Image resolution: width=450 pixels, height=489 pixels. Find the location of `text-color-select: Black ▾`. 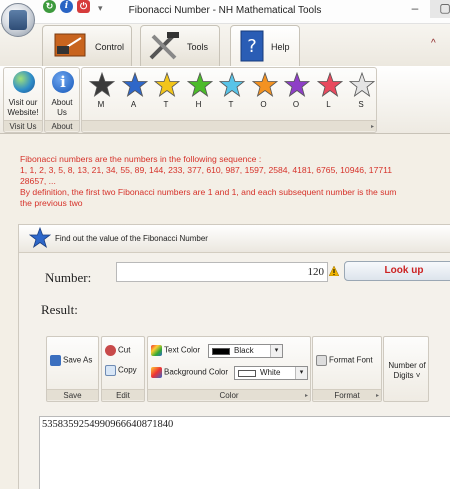

text-color-select: Black ▾ is located at coordinates (245, 351).